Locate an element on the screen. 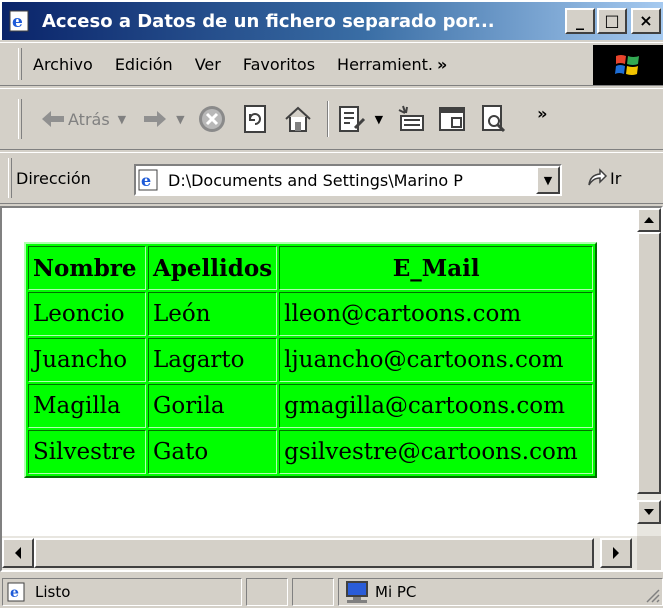 The width and height of the screenshot is (663, 608). vertical-scrollbar is located at coordinates (649, 372).